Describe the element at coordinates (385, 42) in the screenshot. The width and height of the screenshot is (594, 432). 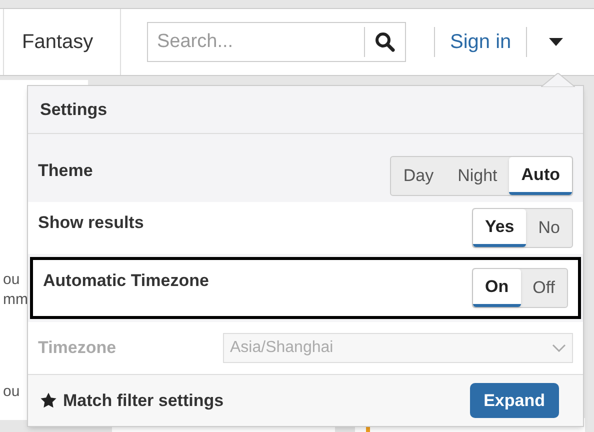
I see `search-icon` at that location.